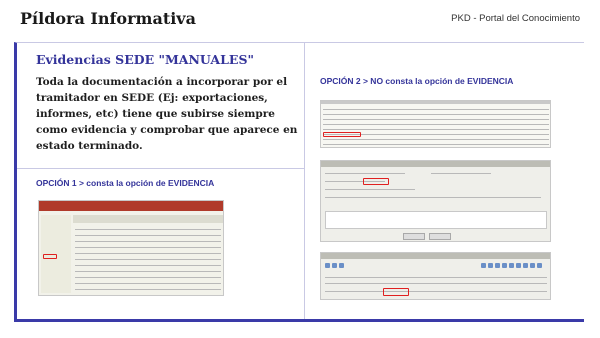  What do you see at coordinates (131, 206) in the screenshot?
I see `screenshot-titlebar` at bounding box center [131, 206].